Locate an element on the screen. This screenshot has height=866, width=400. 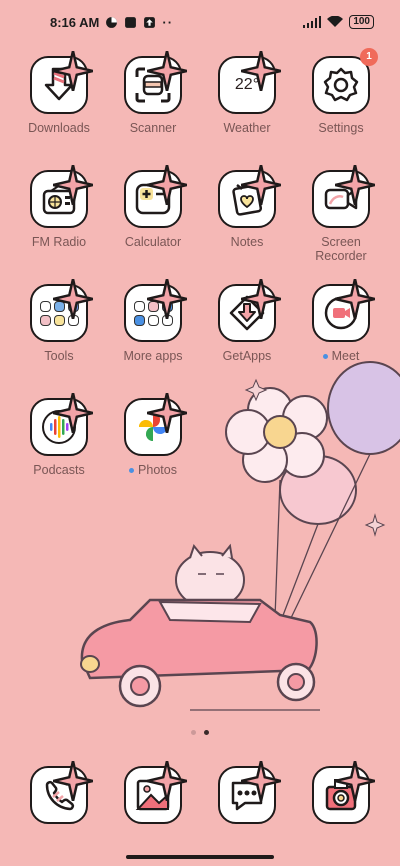
gesture-home-bar is located at coordinates (200, 857).